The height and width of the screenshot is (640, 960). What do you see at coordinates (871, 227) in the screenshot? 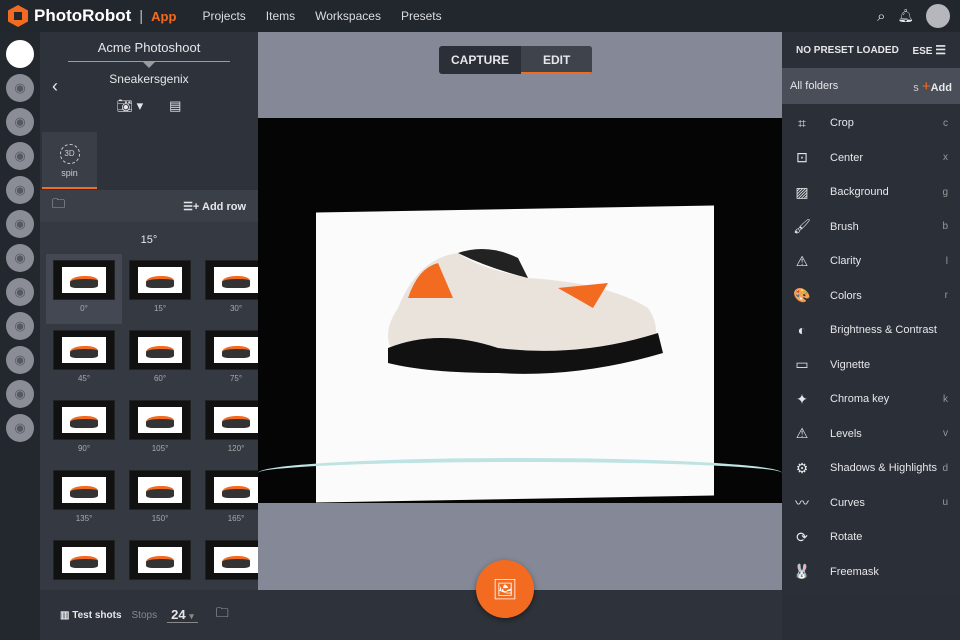
I see `tool-brush: 🖌 Brush b` at bounding box center [871, 227].